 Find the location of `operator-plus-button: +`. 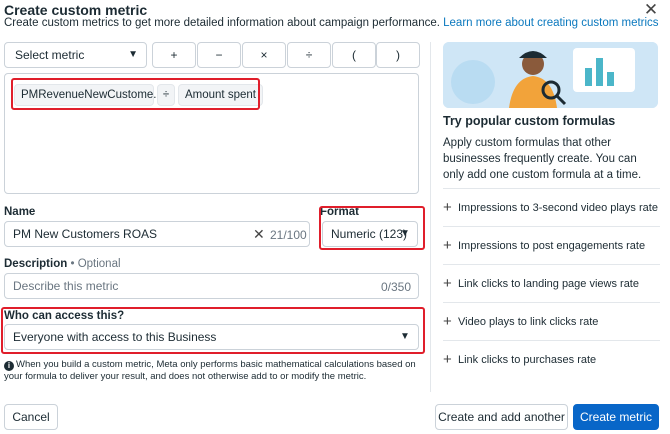

operator-plus-button: + is located at coordinates (174, 55).